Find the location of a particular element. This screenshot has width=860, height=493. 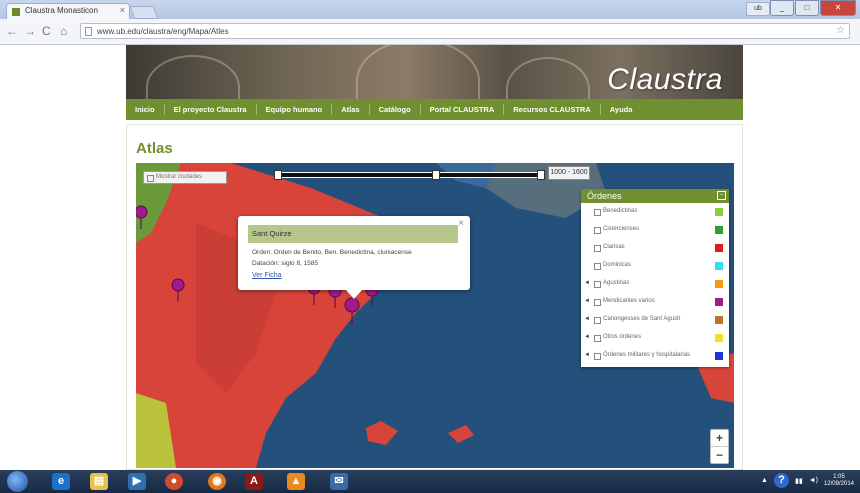

firefox-icon: ◉ is located at coordinates (217, 481).